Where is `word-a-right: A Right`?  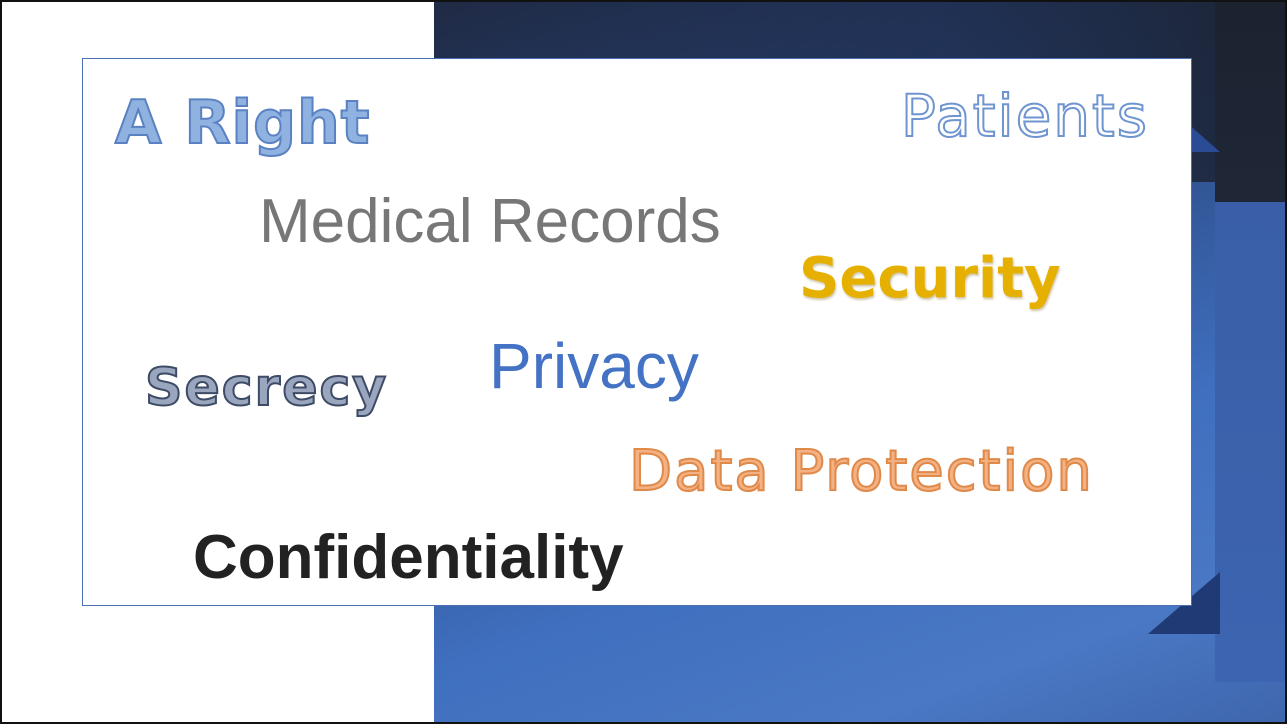
word-a-right: A Right is located at coordinates (242, 123).